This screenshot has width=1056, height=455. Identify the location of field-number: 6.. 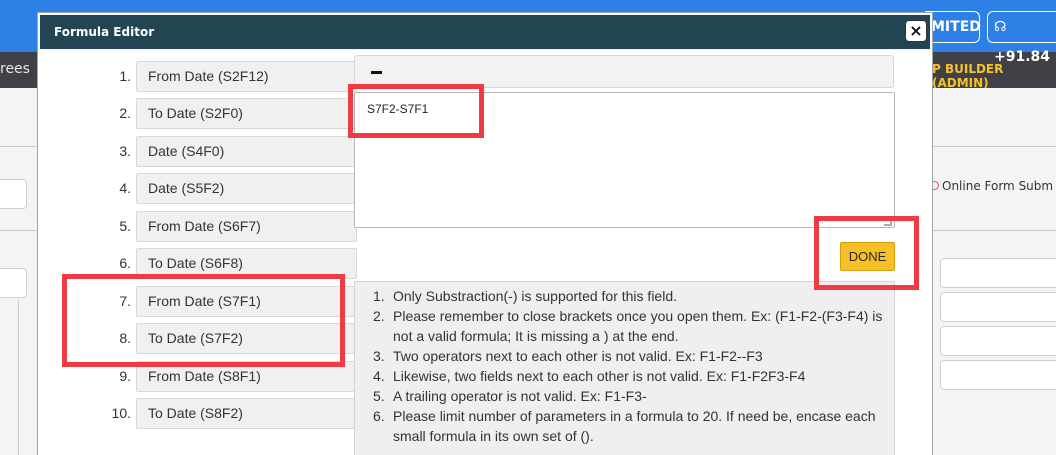
(125, 263).